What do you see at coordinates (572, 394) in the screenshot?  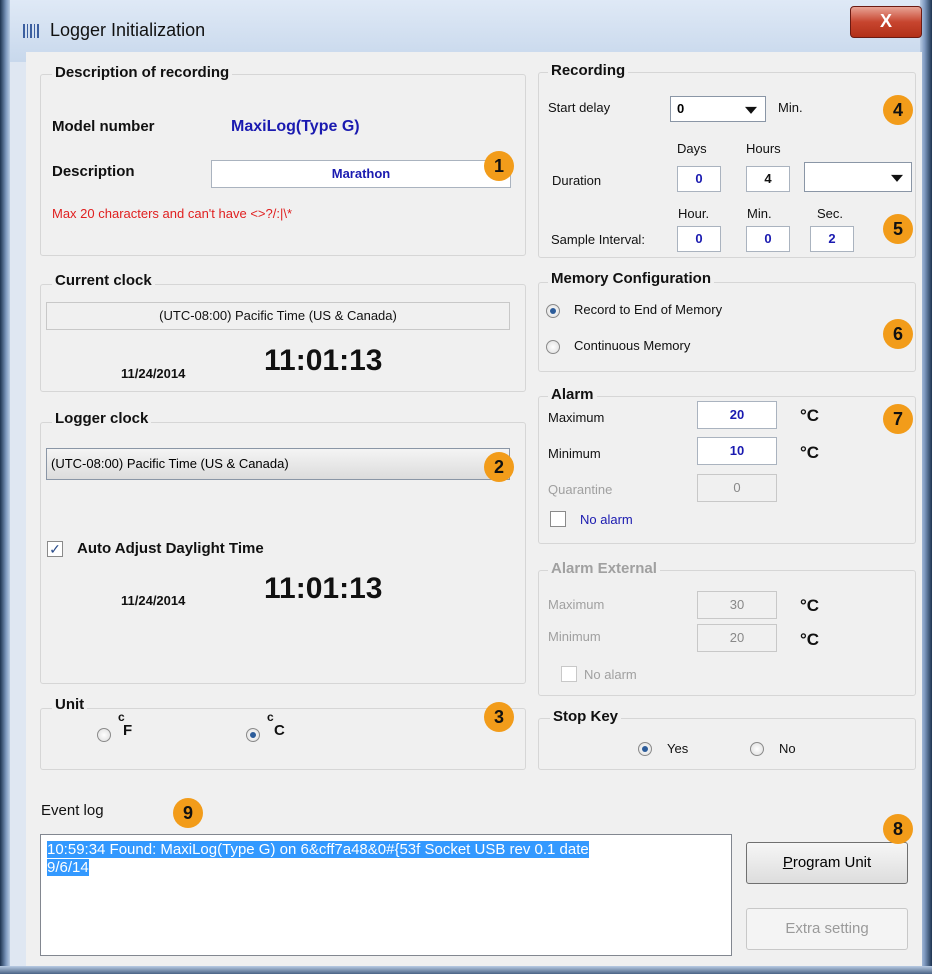 I see `alarm-title: Alarm` at bounding box center [572, 394].